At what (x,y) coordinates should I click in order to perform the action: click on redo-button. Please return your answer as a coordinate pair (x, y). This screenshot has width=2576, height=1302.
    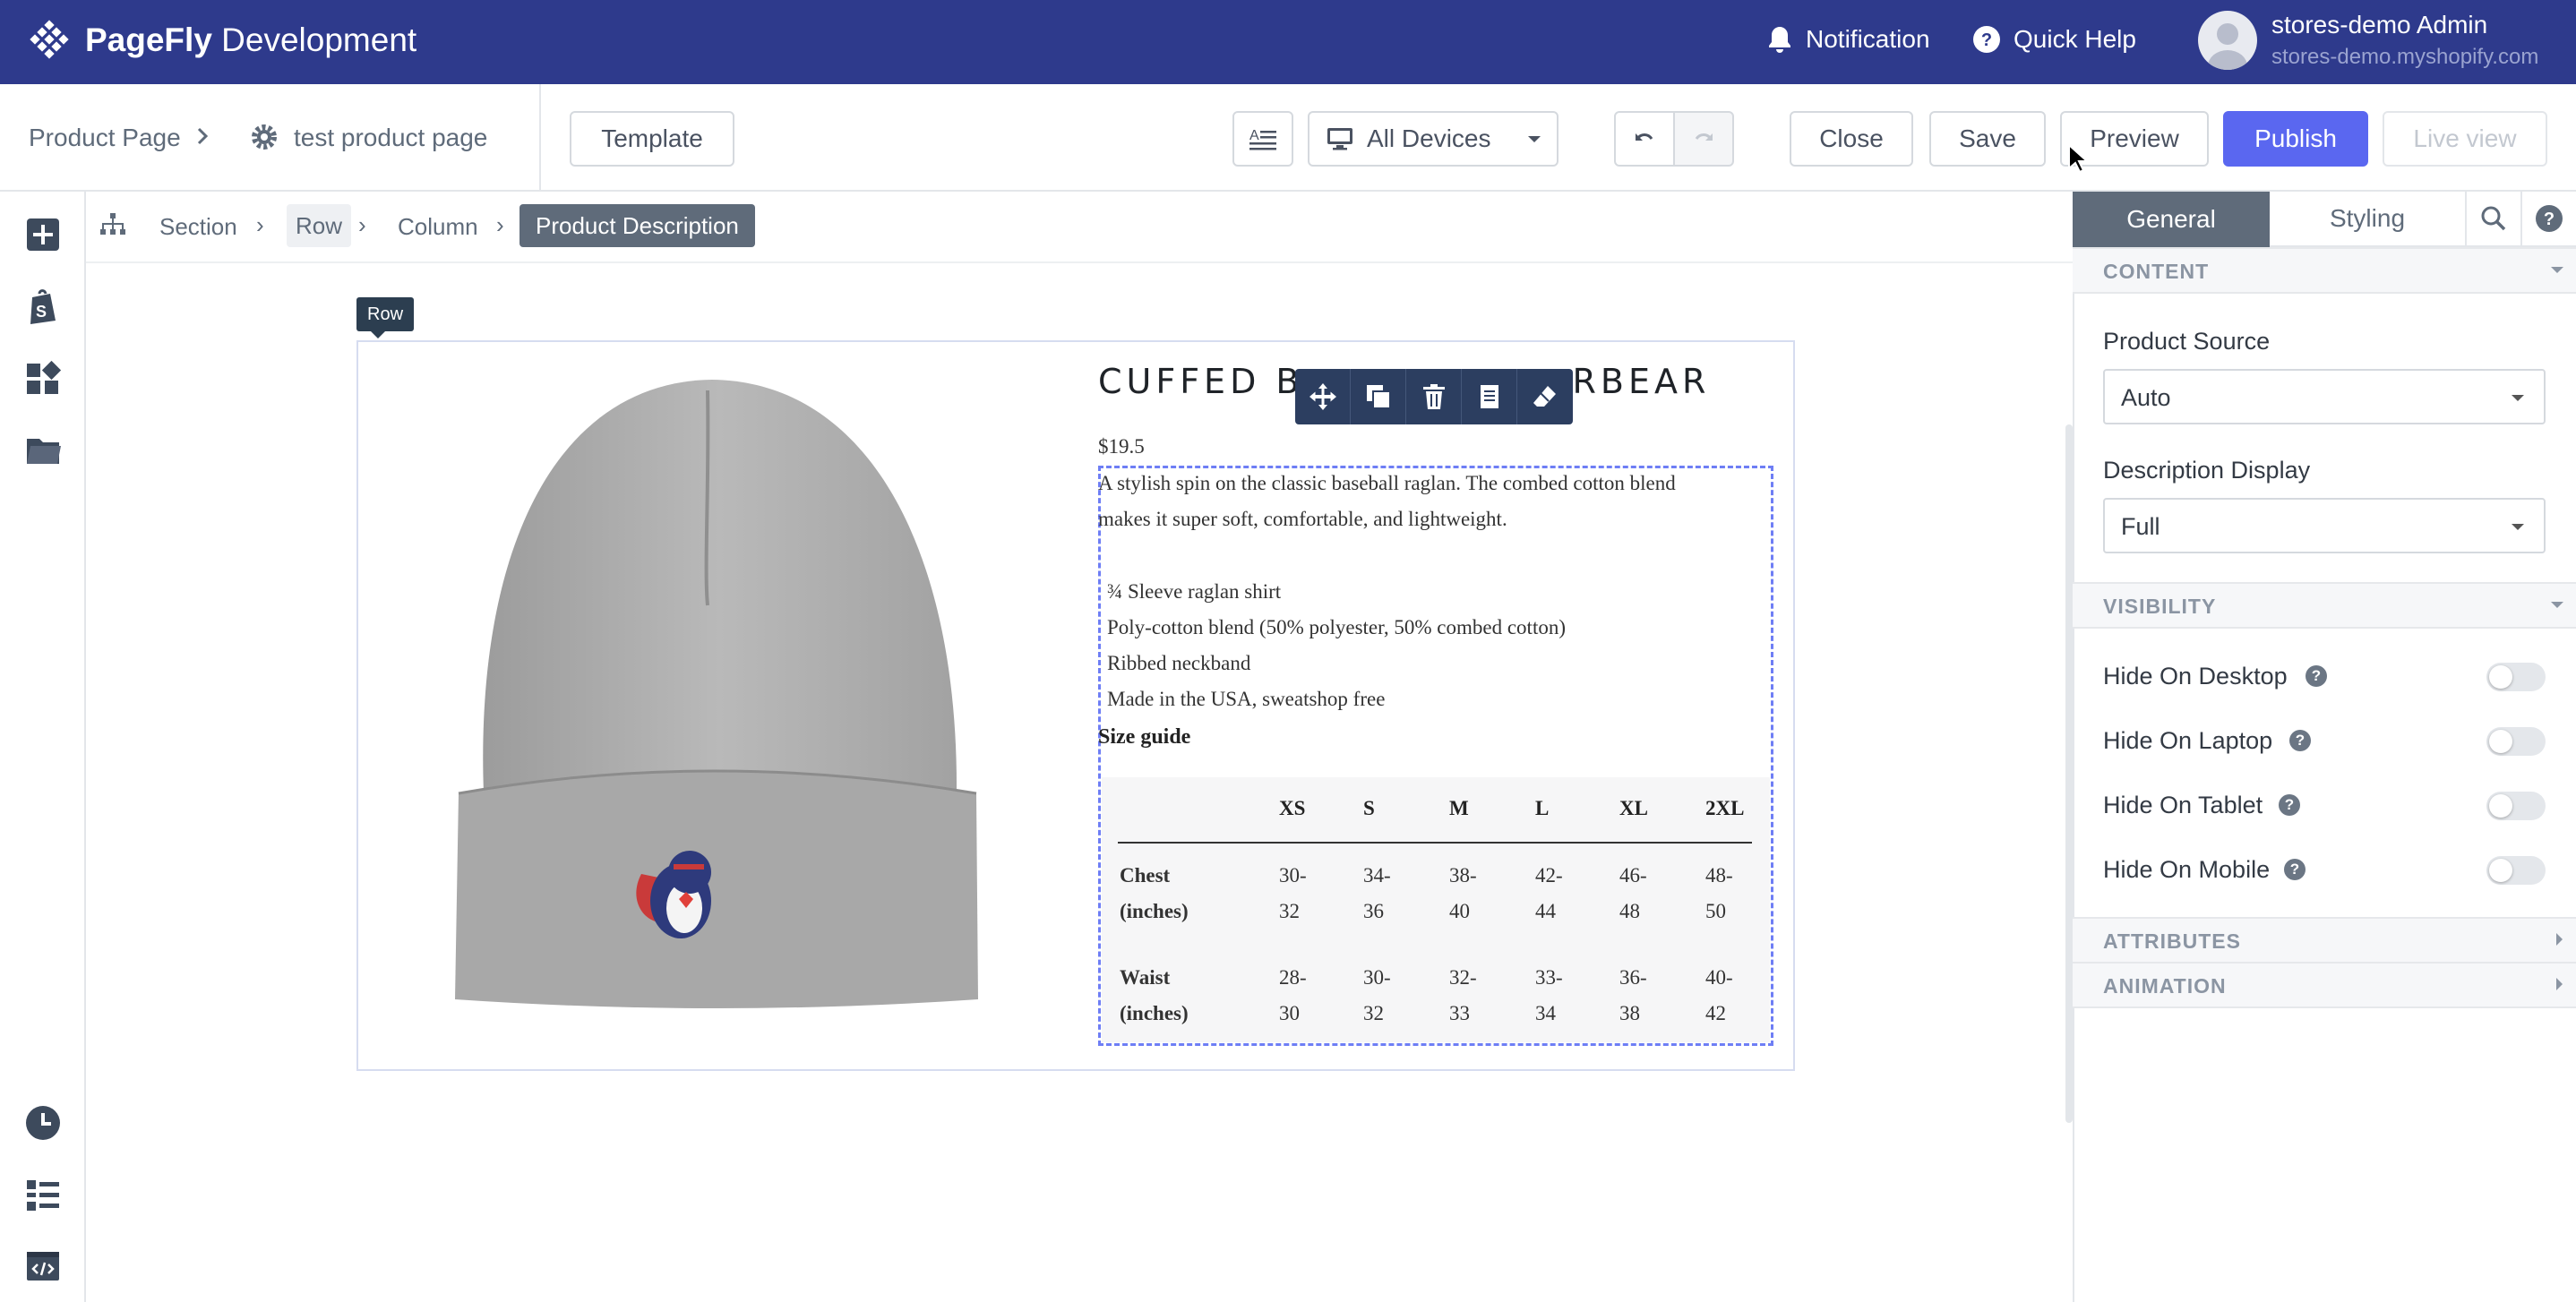
    Looking at the image, I should click on (1703, 139).